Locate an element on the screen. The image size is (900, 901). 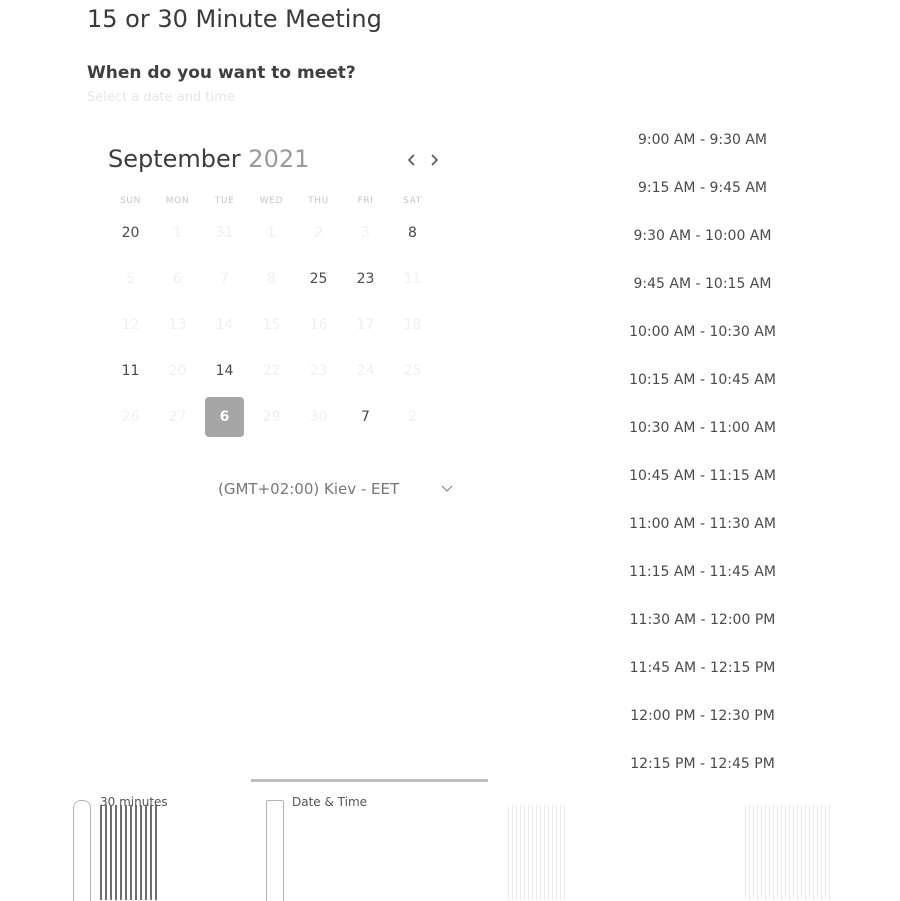
meet-question: When do you want to meet? is located at coordinates (221, 73).